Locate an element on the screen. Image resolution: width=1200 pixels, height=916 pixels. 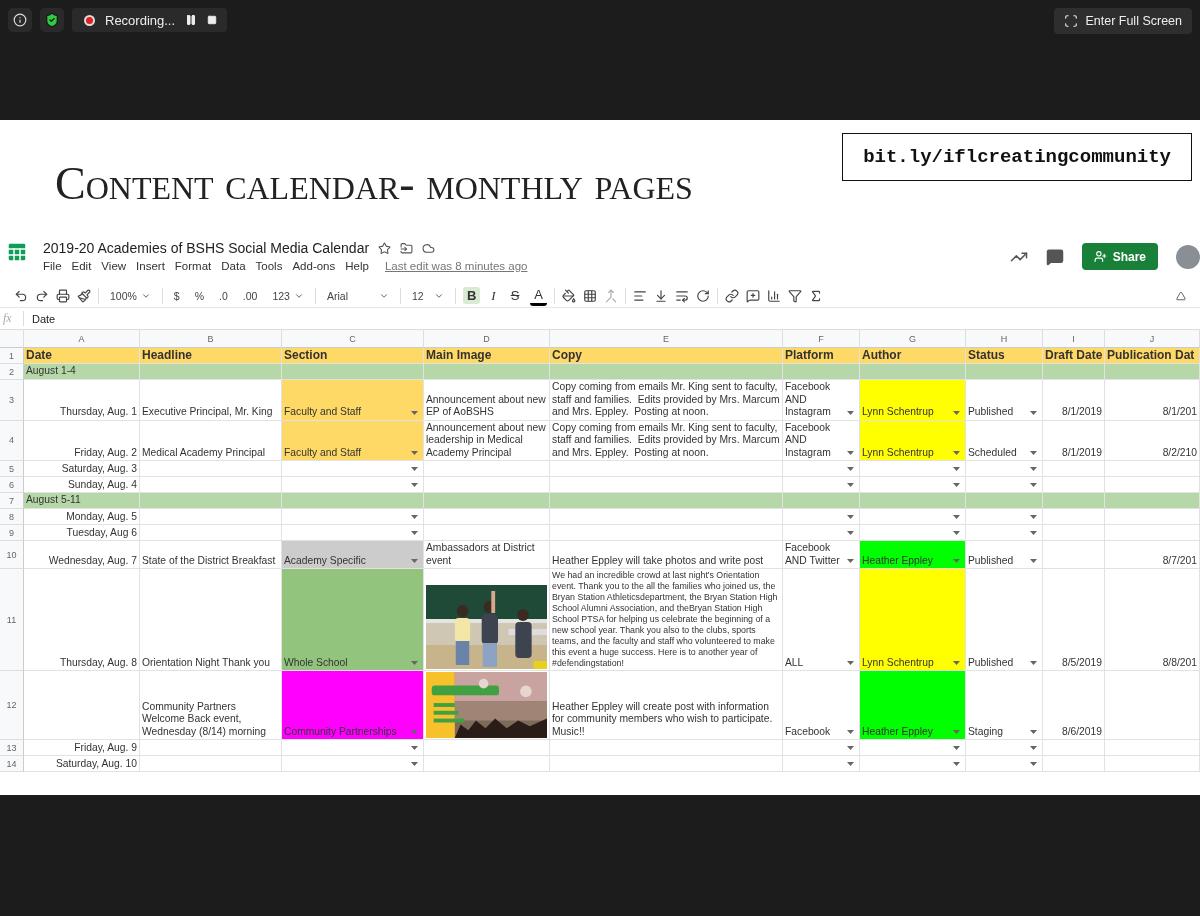
column-header: C is located at coordinates (353, 339).